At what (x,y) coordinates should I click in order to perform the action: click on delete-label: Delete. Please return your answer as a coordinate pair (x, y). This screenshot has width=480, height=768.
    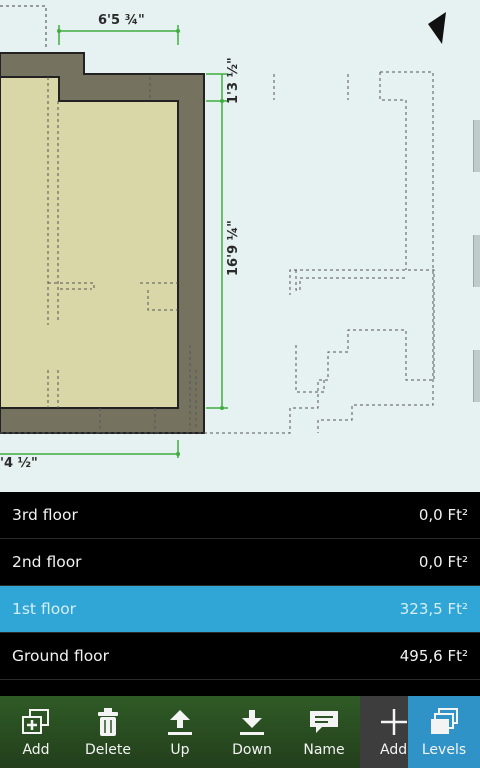
    Looking at the image, I should click on (108, 750).